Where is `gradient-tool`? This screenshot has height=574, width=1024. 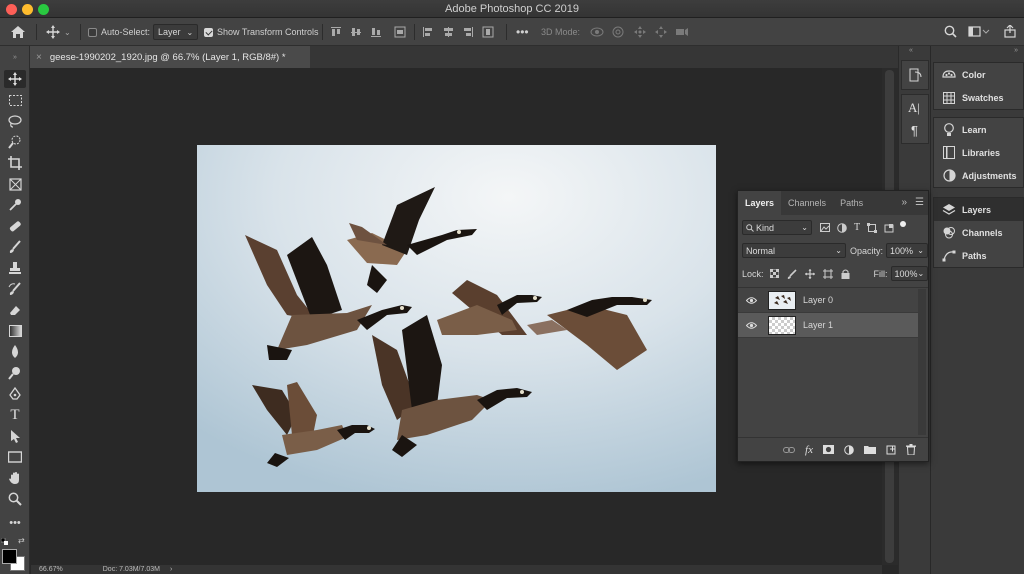
gradient-tool is located at coordinates (15, 331).